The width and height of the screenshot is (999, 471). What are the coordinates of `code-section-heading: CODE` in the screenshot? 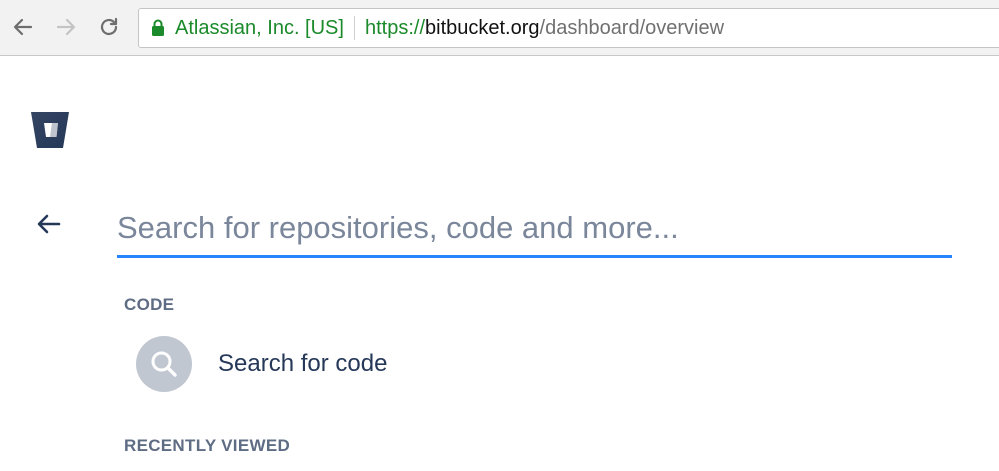 It's located at (149, 304).